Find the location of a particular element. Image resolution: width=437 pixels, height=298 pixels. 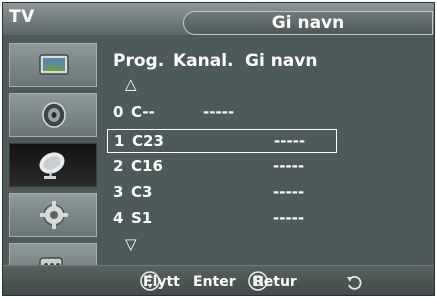

sidebar-item-sound is located at coordinates (53, 115).